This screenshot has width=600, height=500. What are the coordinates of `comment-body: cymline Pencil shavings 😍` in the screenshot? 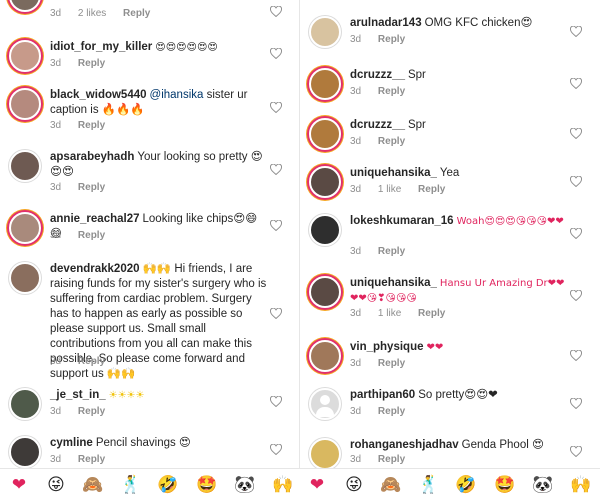 It's located at (159, 443).